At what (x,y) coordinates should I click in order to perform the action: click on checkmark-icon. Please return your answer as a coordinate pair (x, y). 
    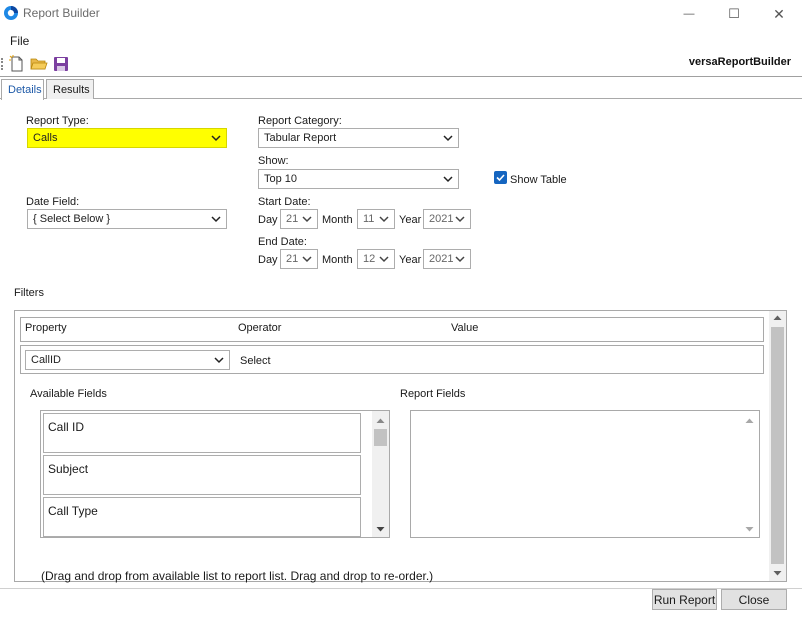
    Looking at the image, I should click on (500, 178).